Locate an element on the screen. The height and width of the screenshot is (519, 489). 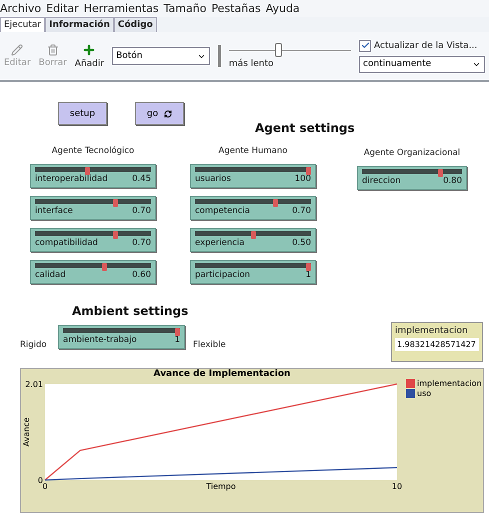
group-title: Agente Tecnológico is located at coordinates (93, 151).